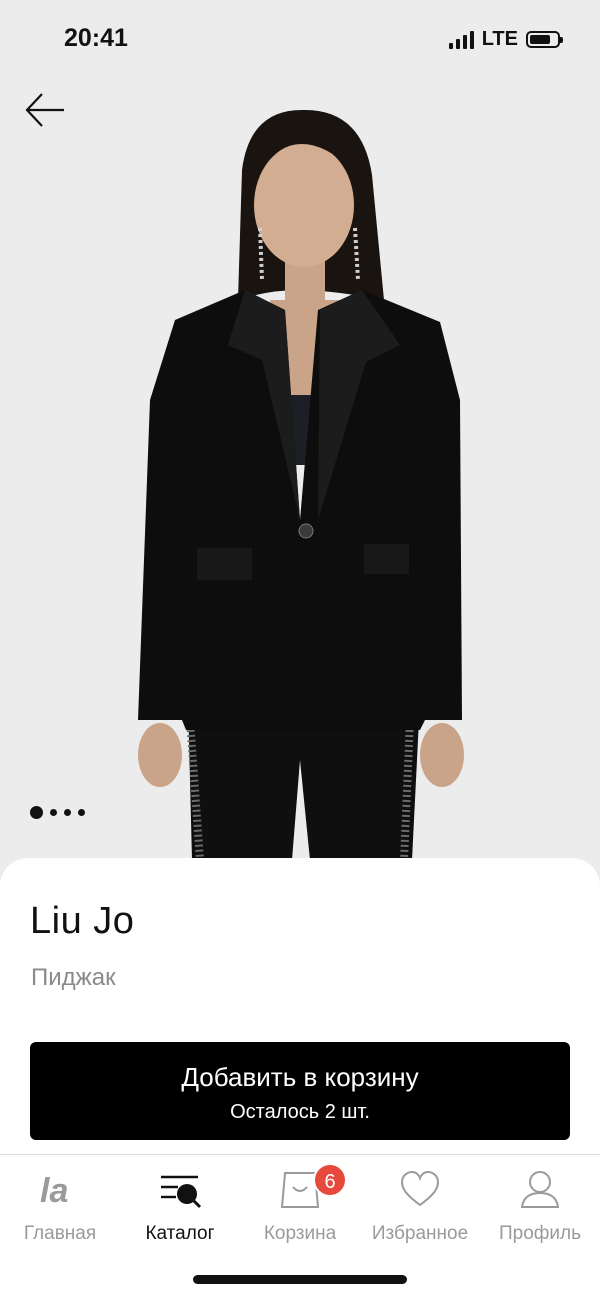  Describe the element at coordinates (330, 1180) in the screenshot. I see `cart-count-badge: 6` at that location.